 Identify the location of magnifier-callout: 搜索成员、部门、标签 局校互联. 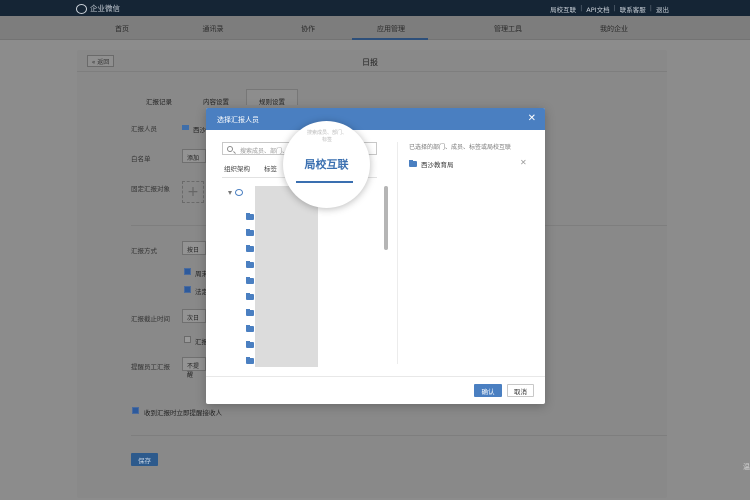
(326, 164).